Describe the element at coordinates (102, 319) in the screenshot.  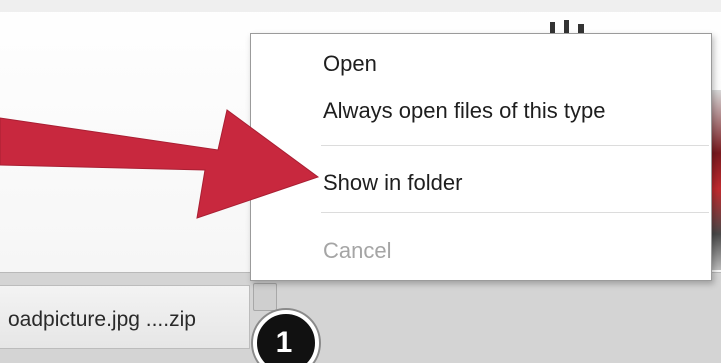
I see `download-file-name: oadpicture.jpg ....zip` at that location.